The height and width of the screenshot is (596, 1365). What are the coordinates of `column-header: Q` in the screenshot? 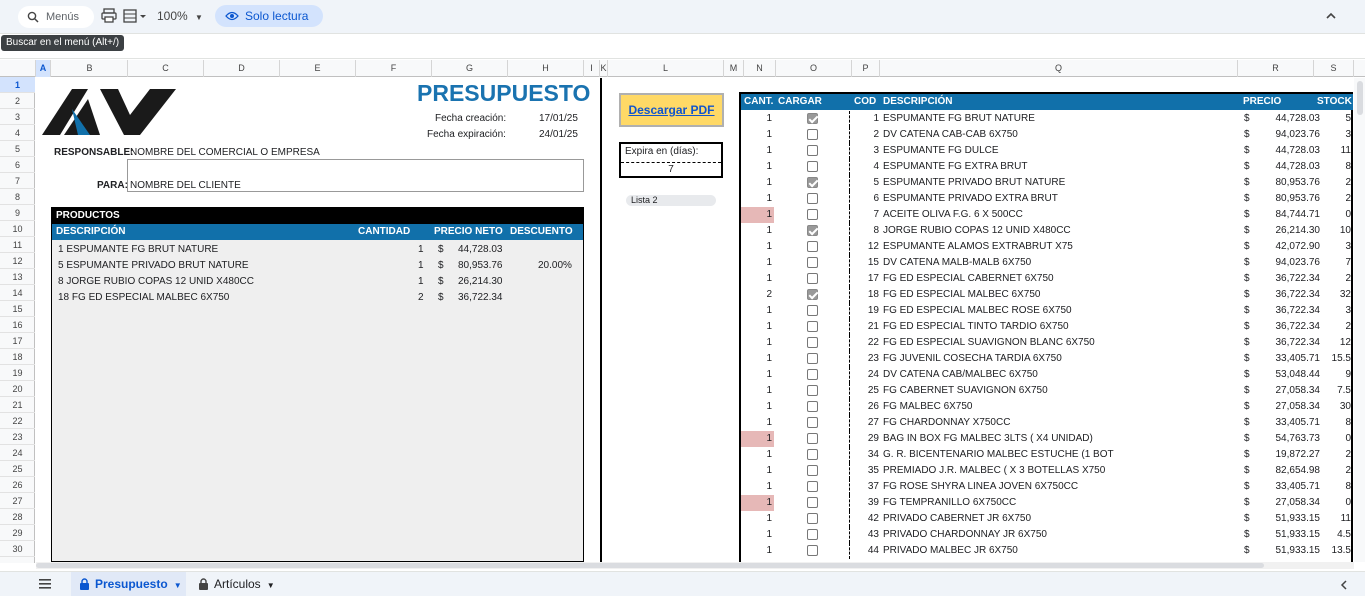 It's located at (1059, 68).